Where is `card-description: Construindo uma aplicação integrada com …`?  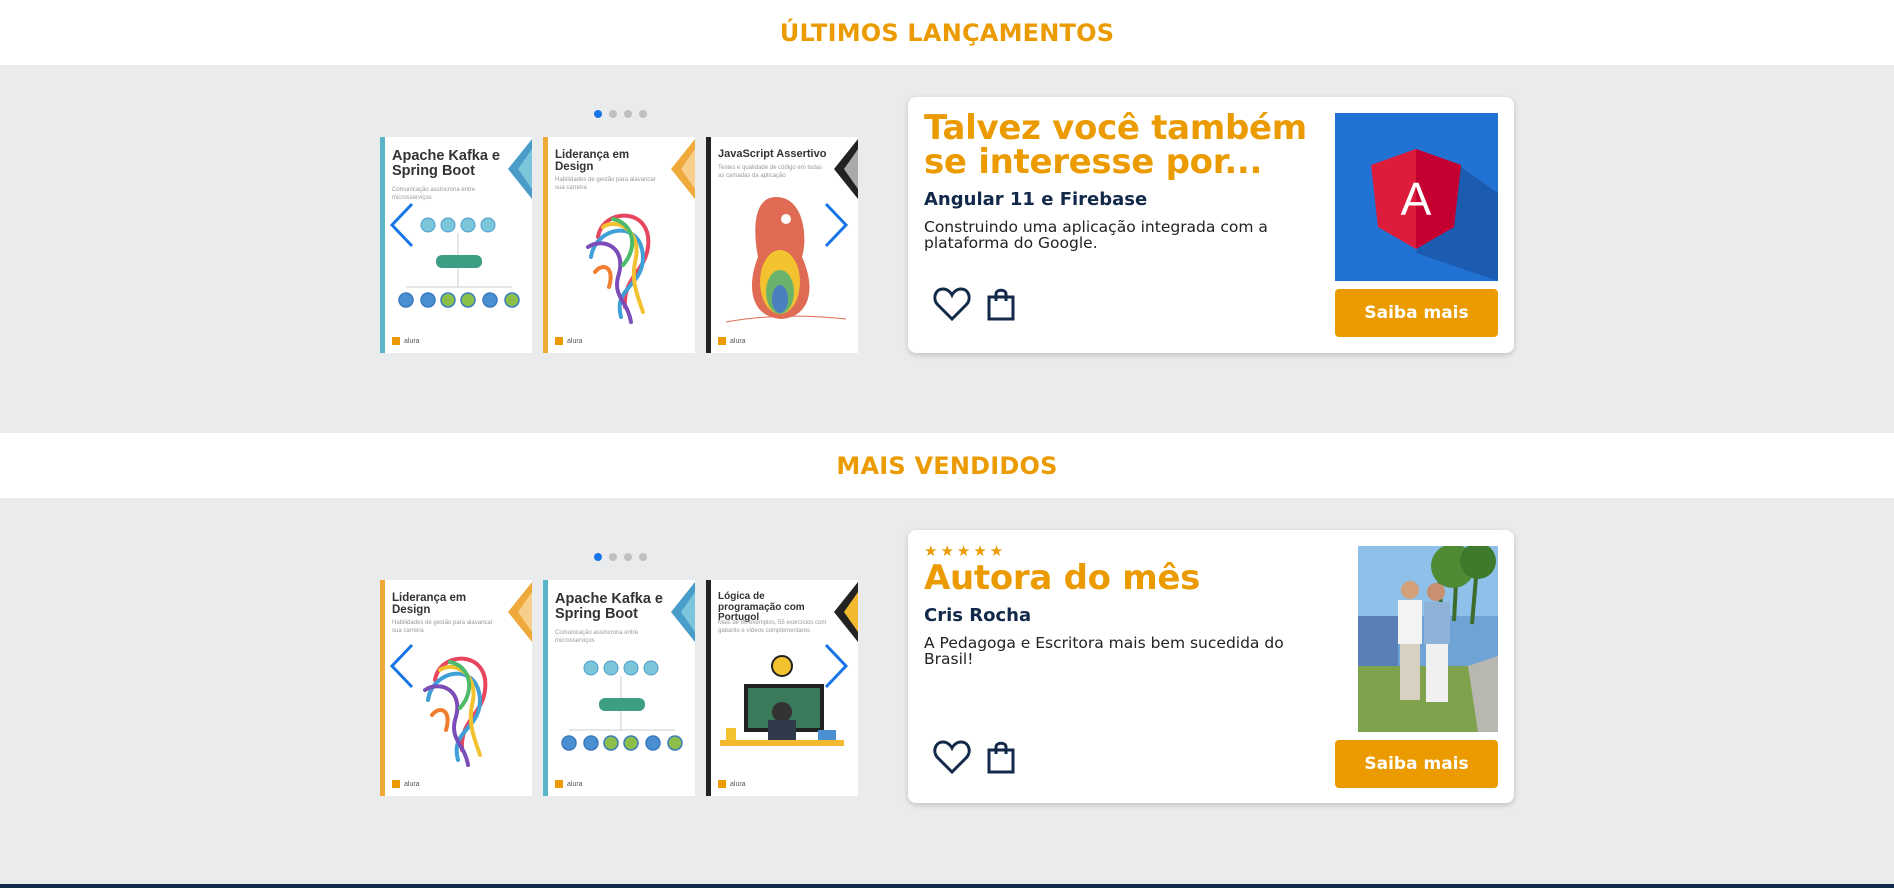 card-description: Construindo uma aplicação integrada com … is located at coordinates (1096, 235).